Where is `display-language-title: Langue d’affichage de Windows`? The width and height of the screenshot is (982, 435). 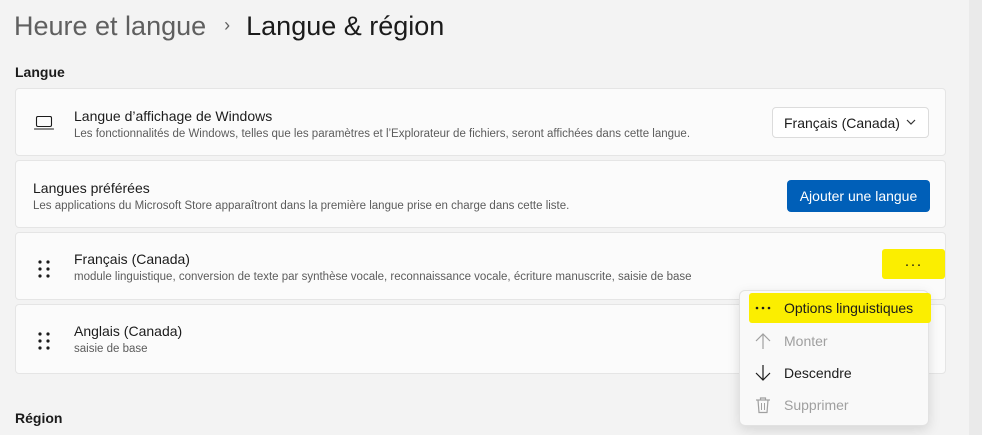 display-language-title: Langue d’affichage de Windows is located at coordinates (173, 116).